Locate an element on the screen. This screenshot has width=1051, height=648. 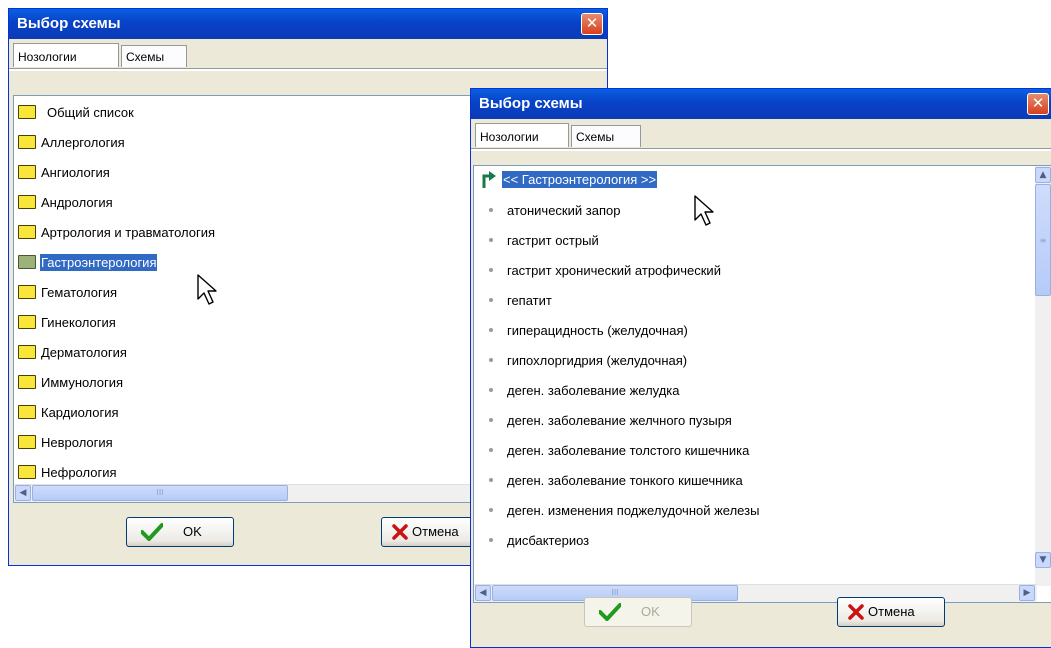
list-item: гастрит острый is located at coordinates (754, 242).